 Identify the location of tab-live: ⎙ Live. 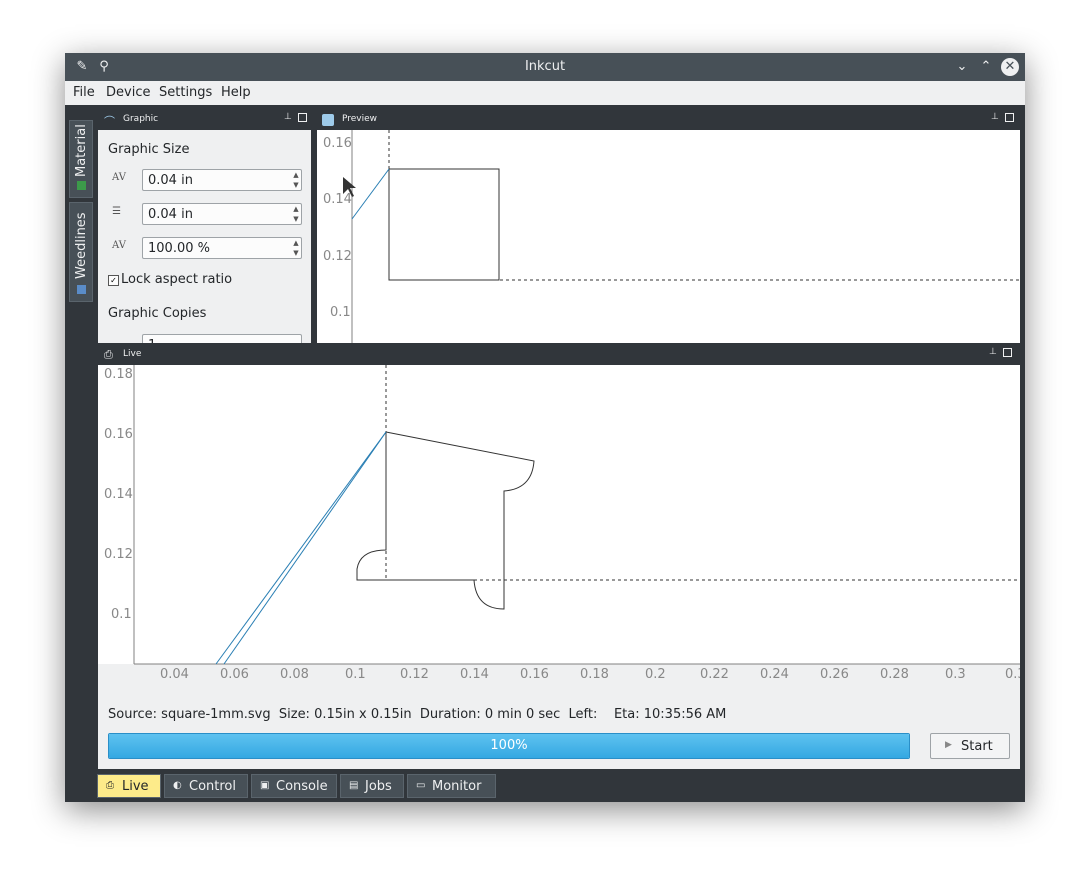
(129, 786).